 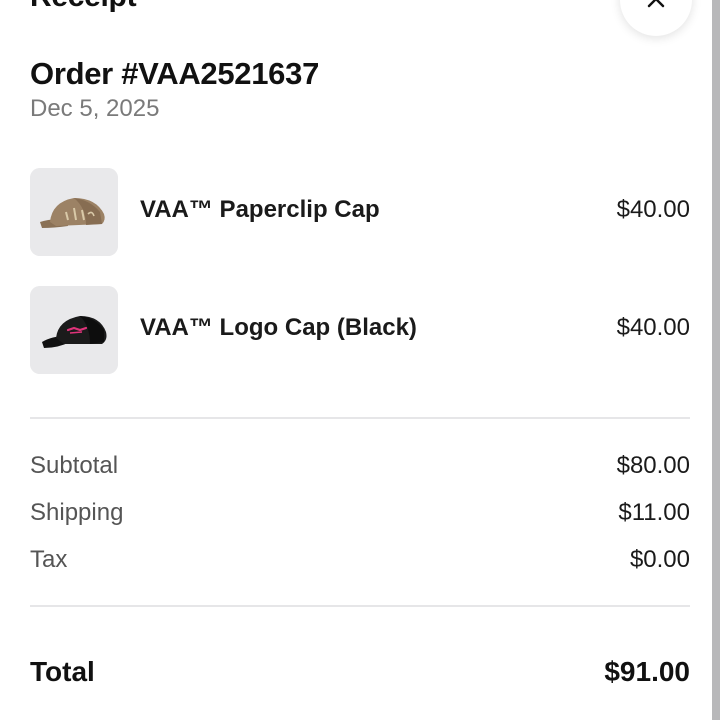 I want to click on shipping-value: $11.00, so click(x=654, y=512).